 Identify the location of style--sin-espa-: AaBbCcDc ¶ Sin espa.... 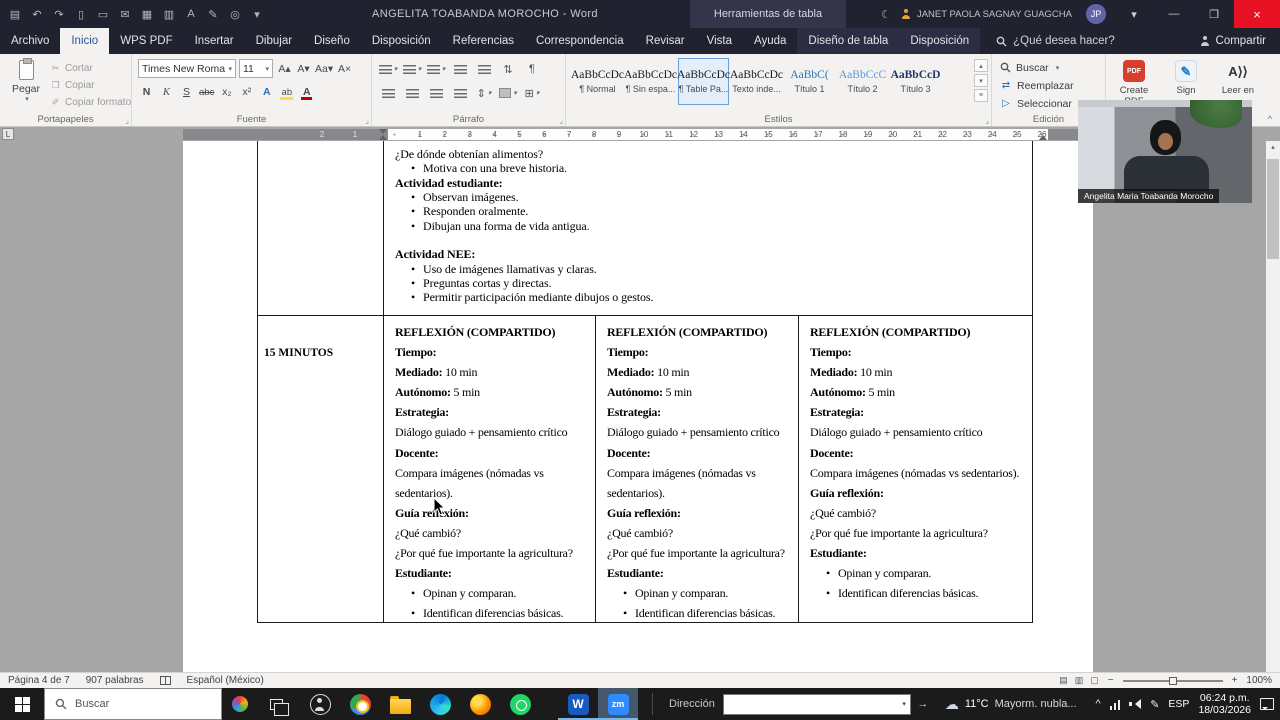
(650, 81).